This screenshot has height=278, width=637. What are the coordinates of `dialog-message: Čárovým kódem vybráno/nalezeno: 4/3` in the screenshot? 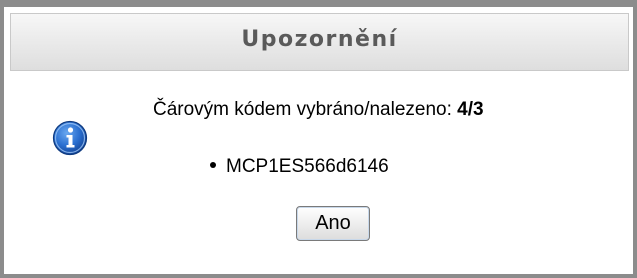 It's located at (318, 110).